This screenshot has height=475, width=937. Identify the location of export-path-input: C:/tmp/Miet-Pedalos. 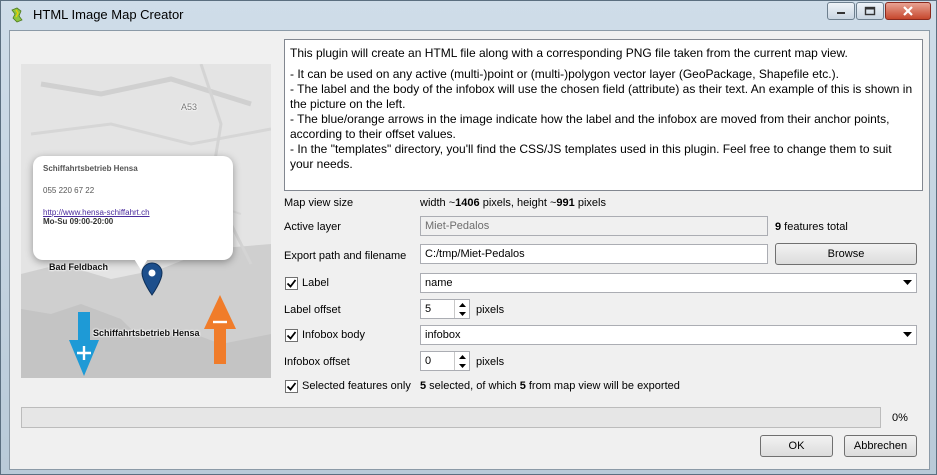
(594, 254).